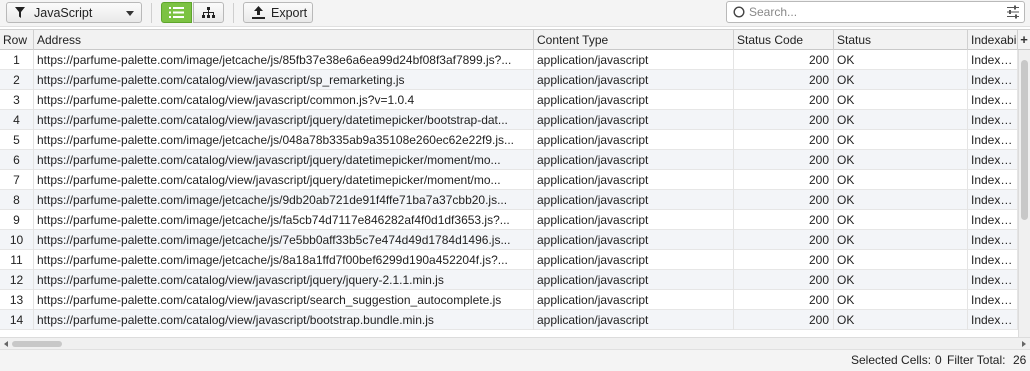  I want to click on row-number-cell: 1, so click(17, 60).